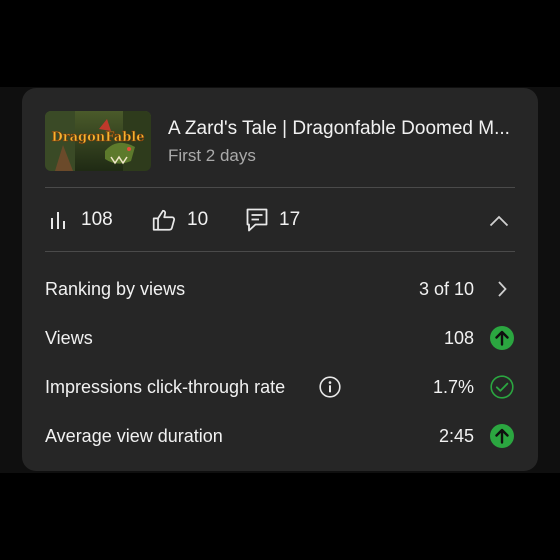 This screenshot has width=560, height=560. I want to click on chevron-right-icon, so click(502, 289).